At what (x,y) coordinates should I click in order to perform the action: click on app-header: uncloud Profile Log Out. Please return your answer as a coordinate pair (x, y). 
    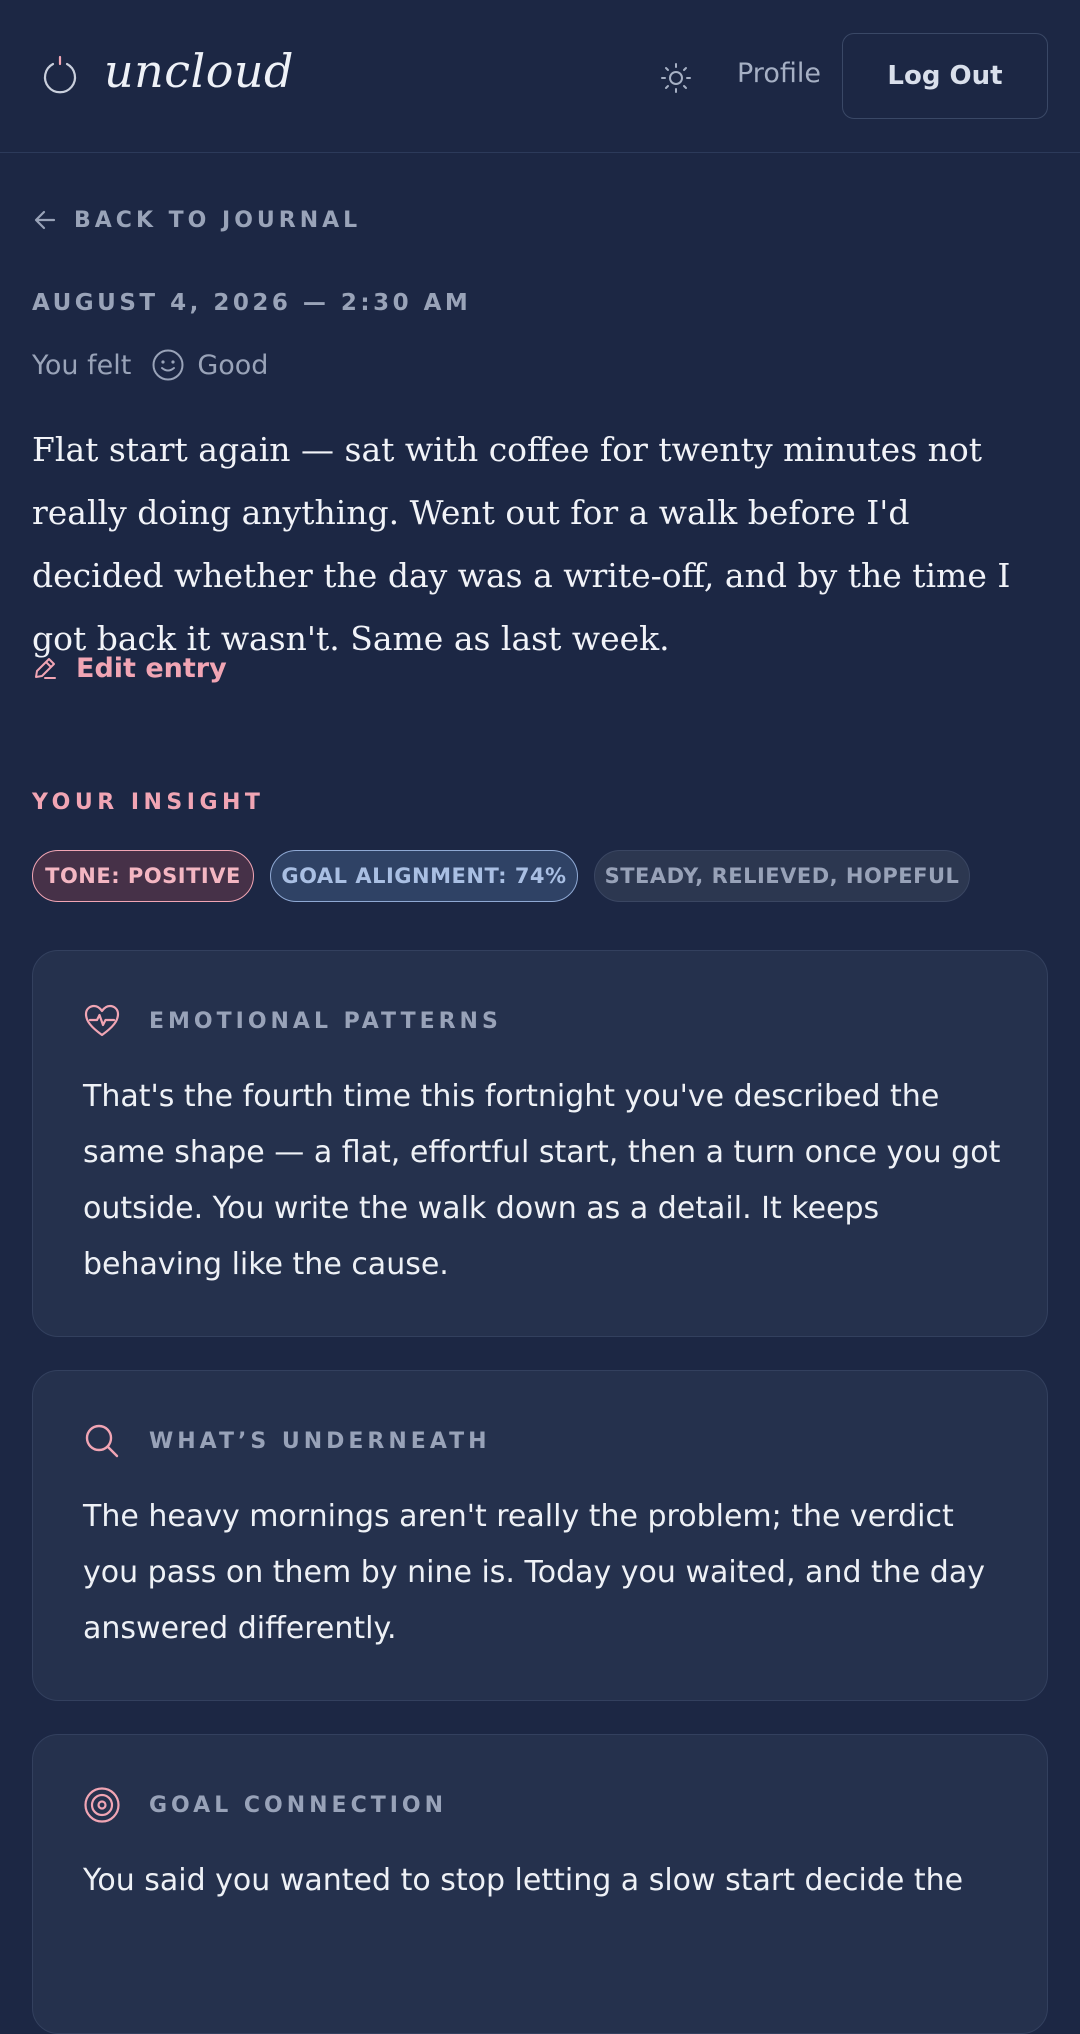
    Looking at the image, I should click on (540, 76).